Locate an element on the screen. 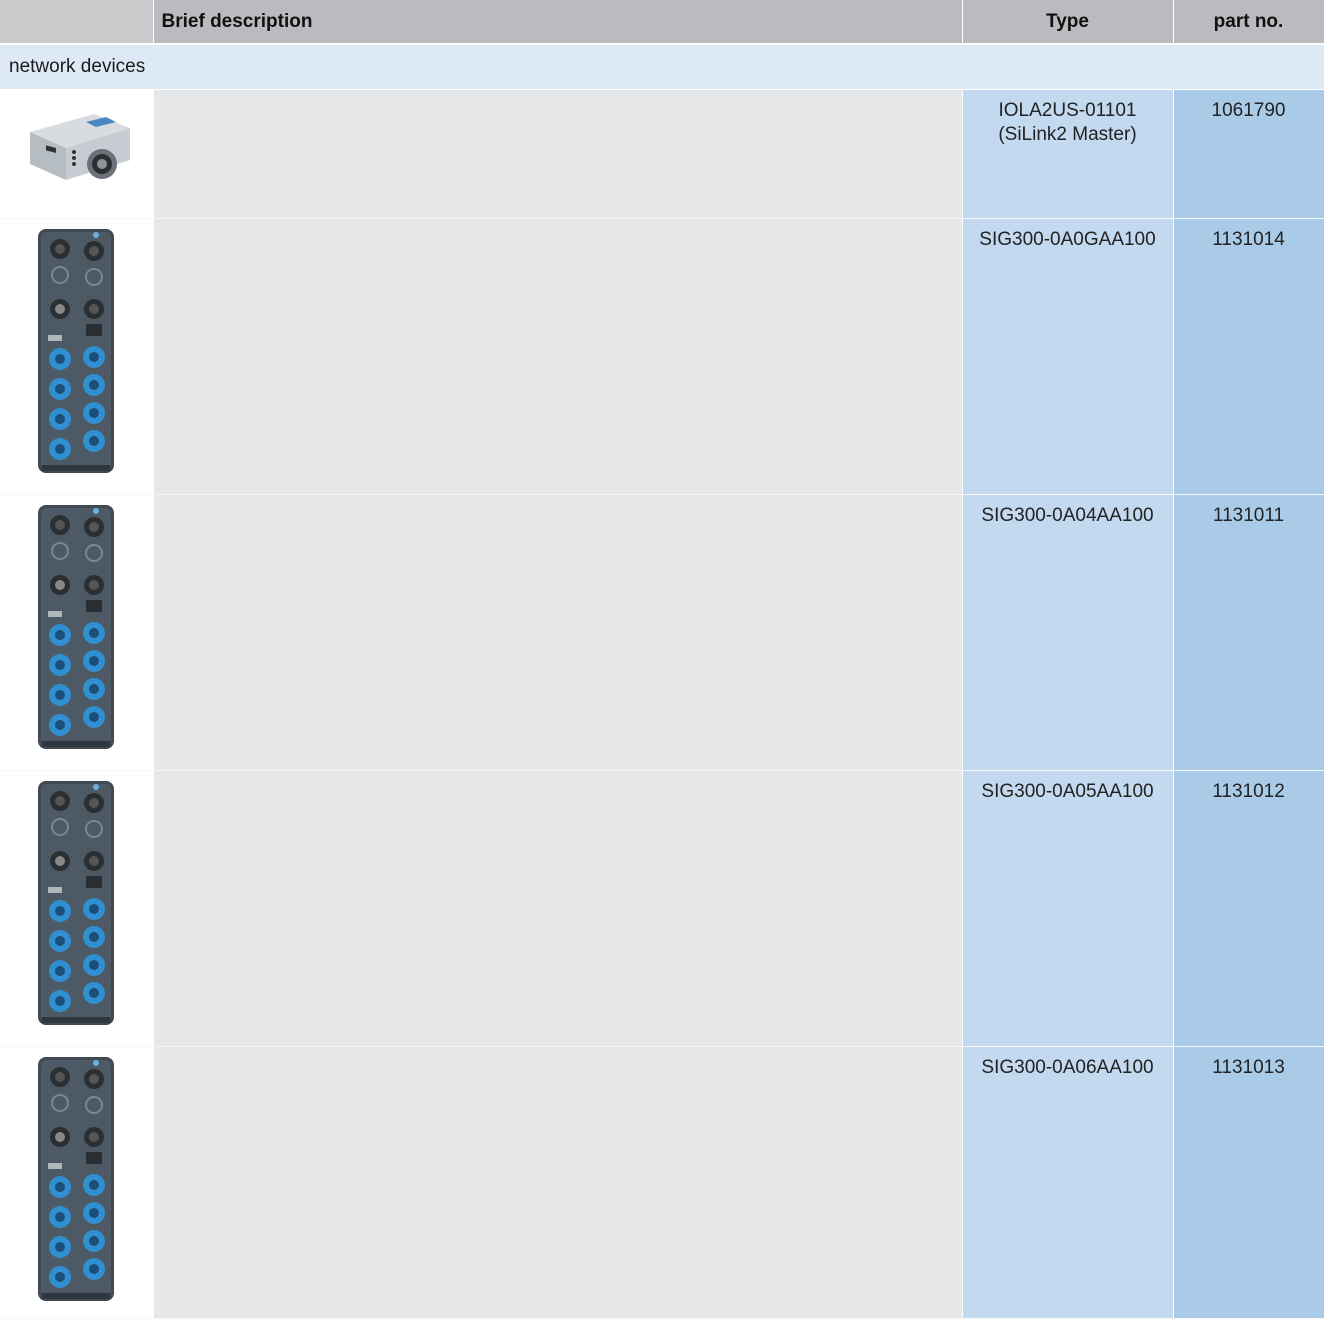 This screenshot has width=1324, height=1319. part-no-cell: 1131012 is located at coordinates (1248, 908).